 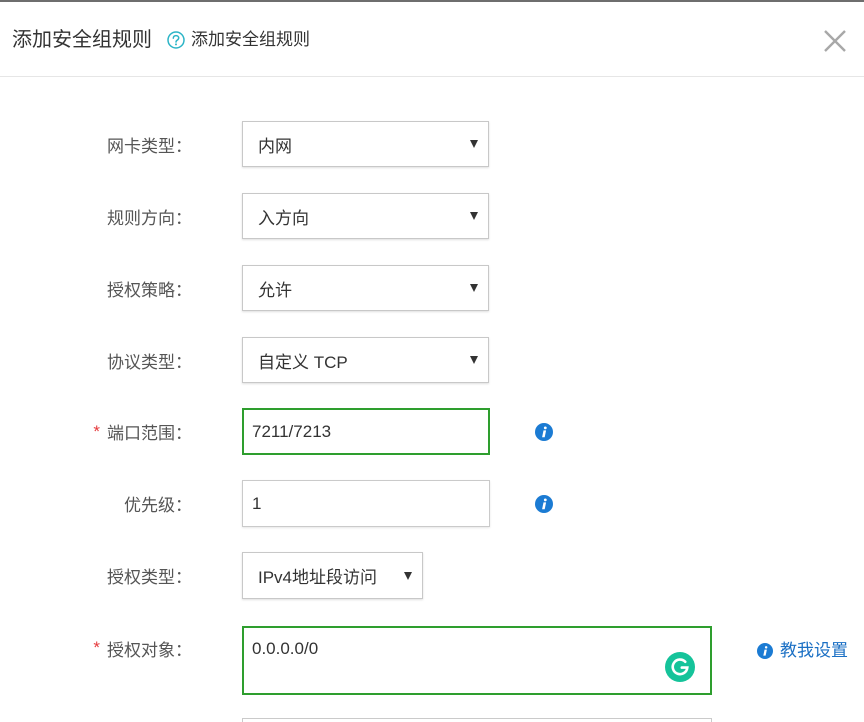 What do you see at coordinates (285, 648) in the screenshot?
I see `auth-object-value: 0.0.0.0/0` at bounding box center [285, 648].